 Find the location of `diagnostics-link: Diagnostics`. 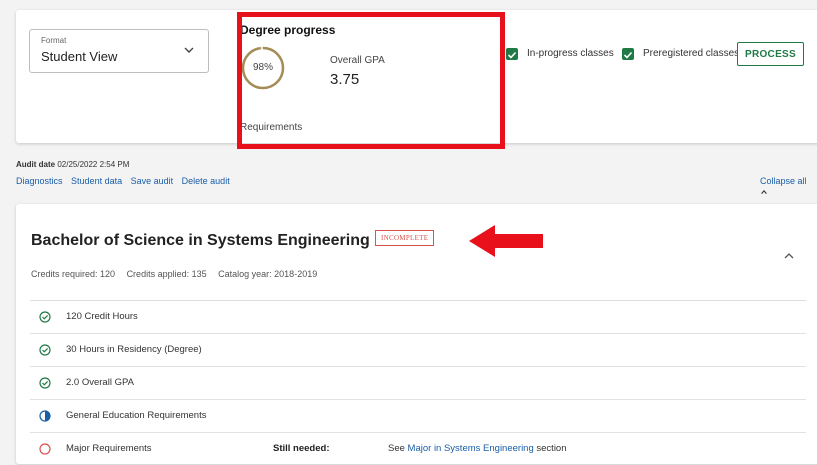

diagnostics-link: Diagnostics is located at coordinates (39, 181).